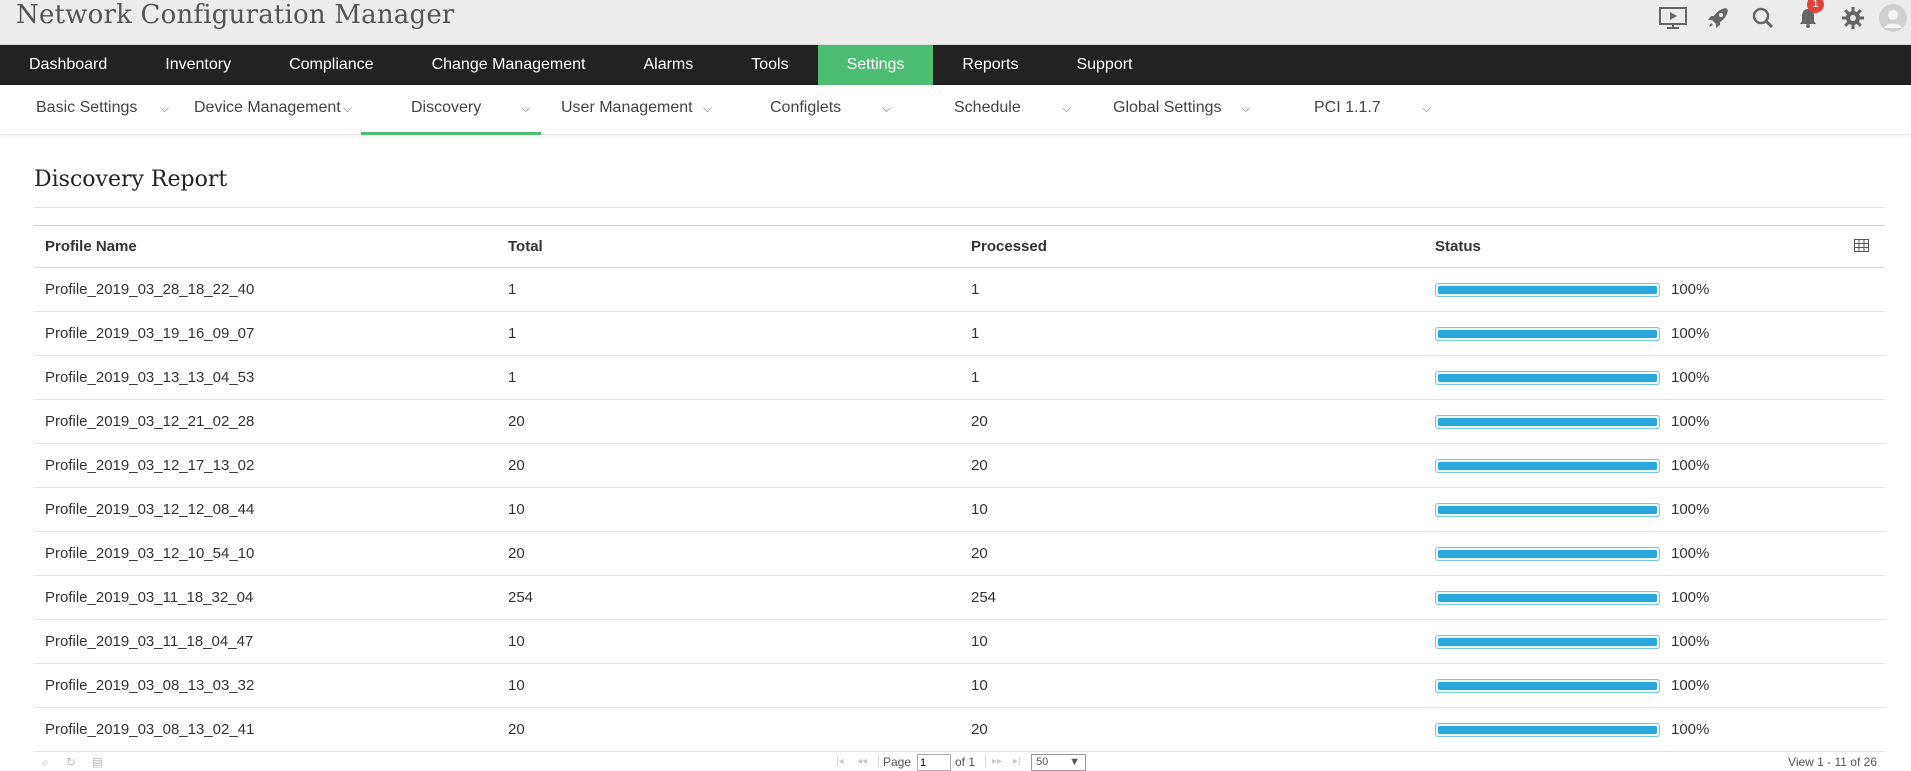 The height and width of the screenshot is (771, 1911). Describe the element at coordinates (668, 65) in the screenshot. I see `nav-alarms: Alarms` at that location.